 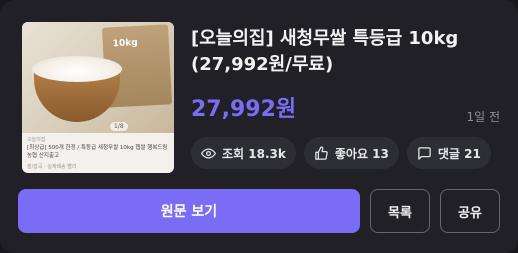 What do you see at coordinates (244, 109) in the screenshot?
I see `product-price: 27,992원` at bounding box center [244, 109].